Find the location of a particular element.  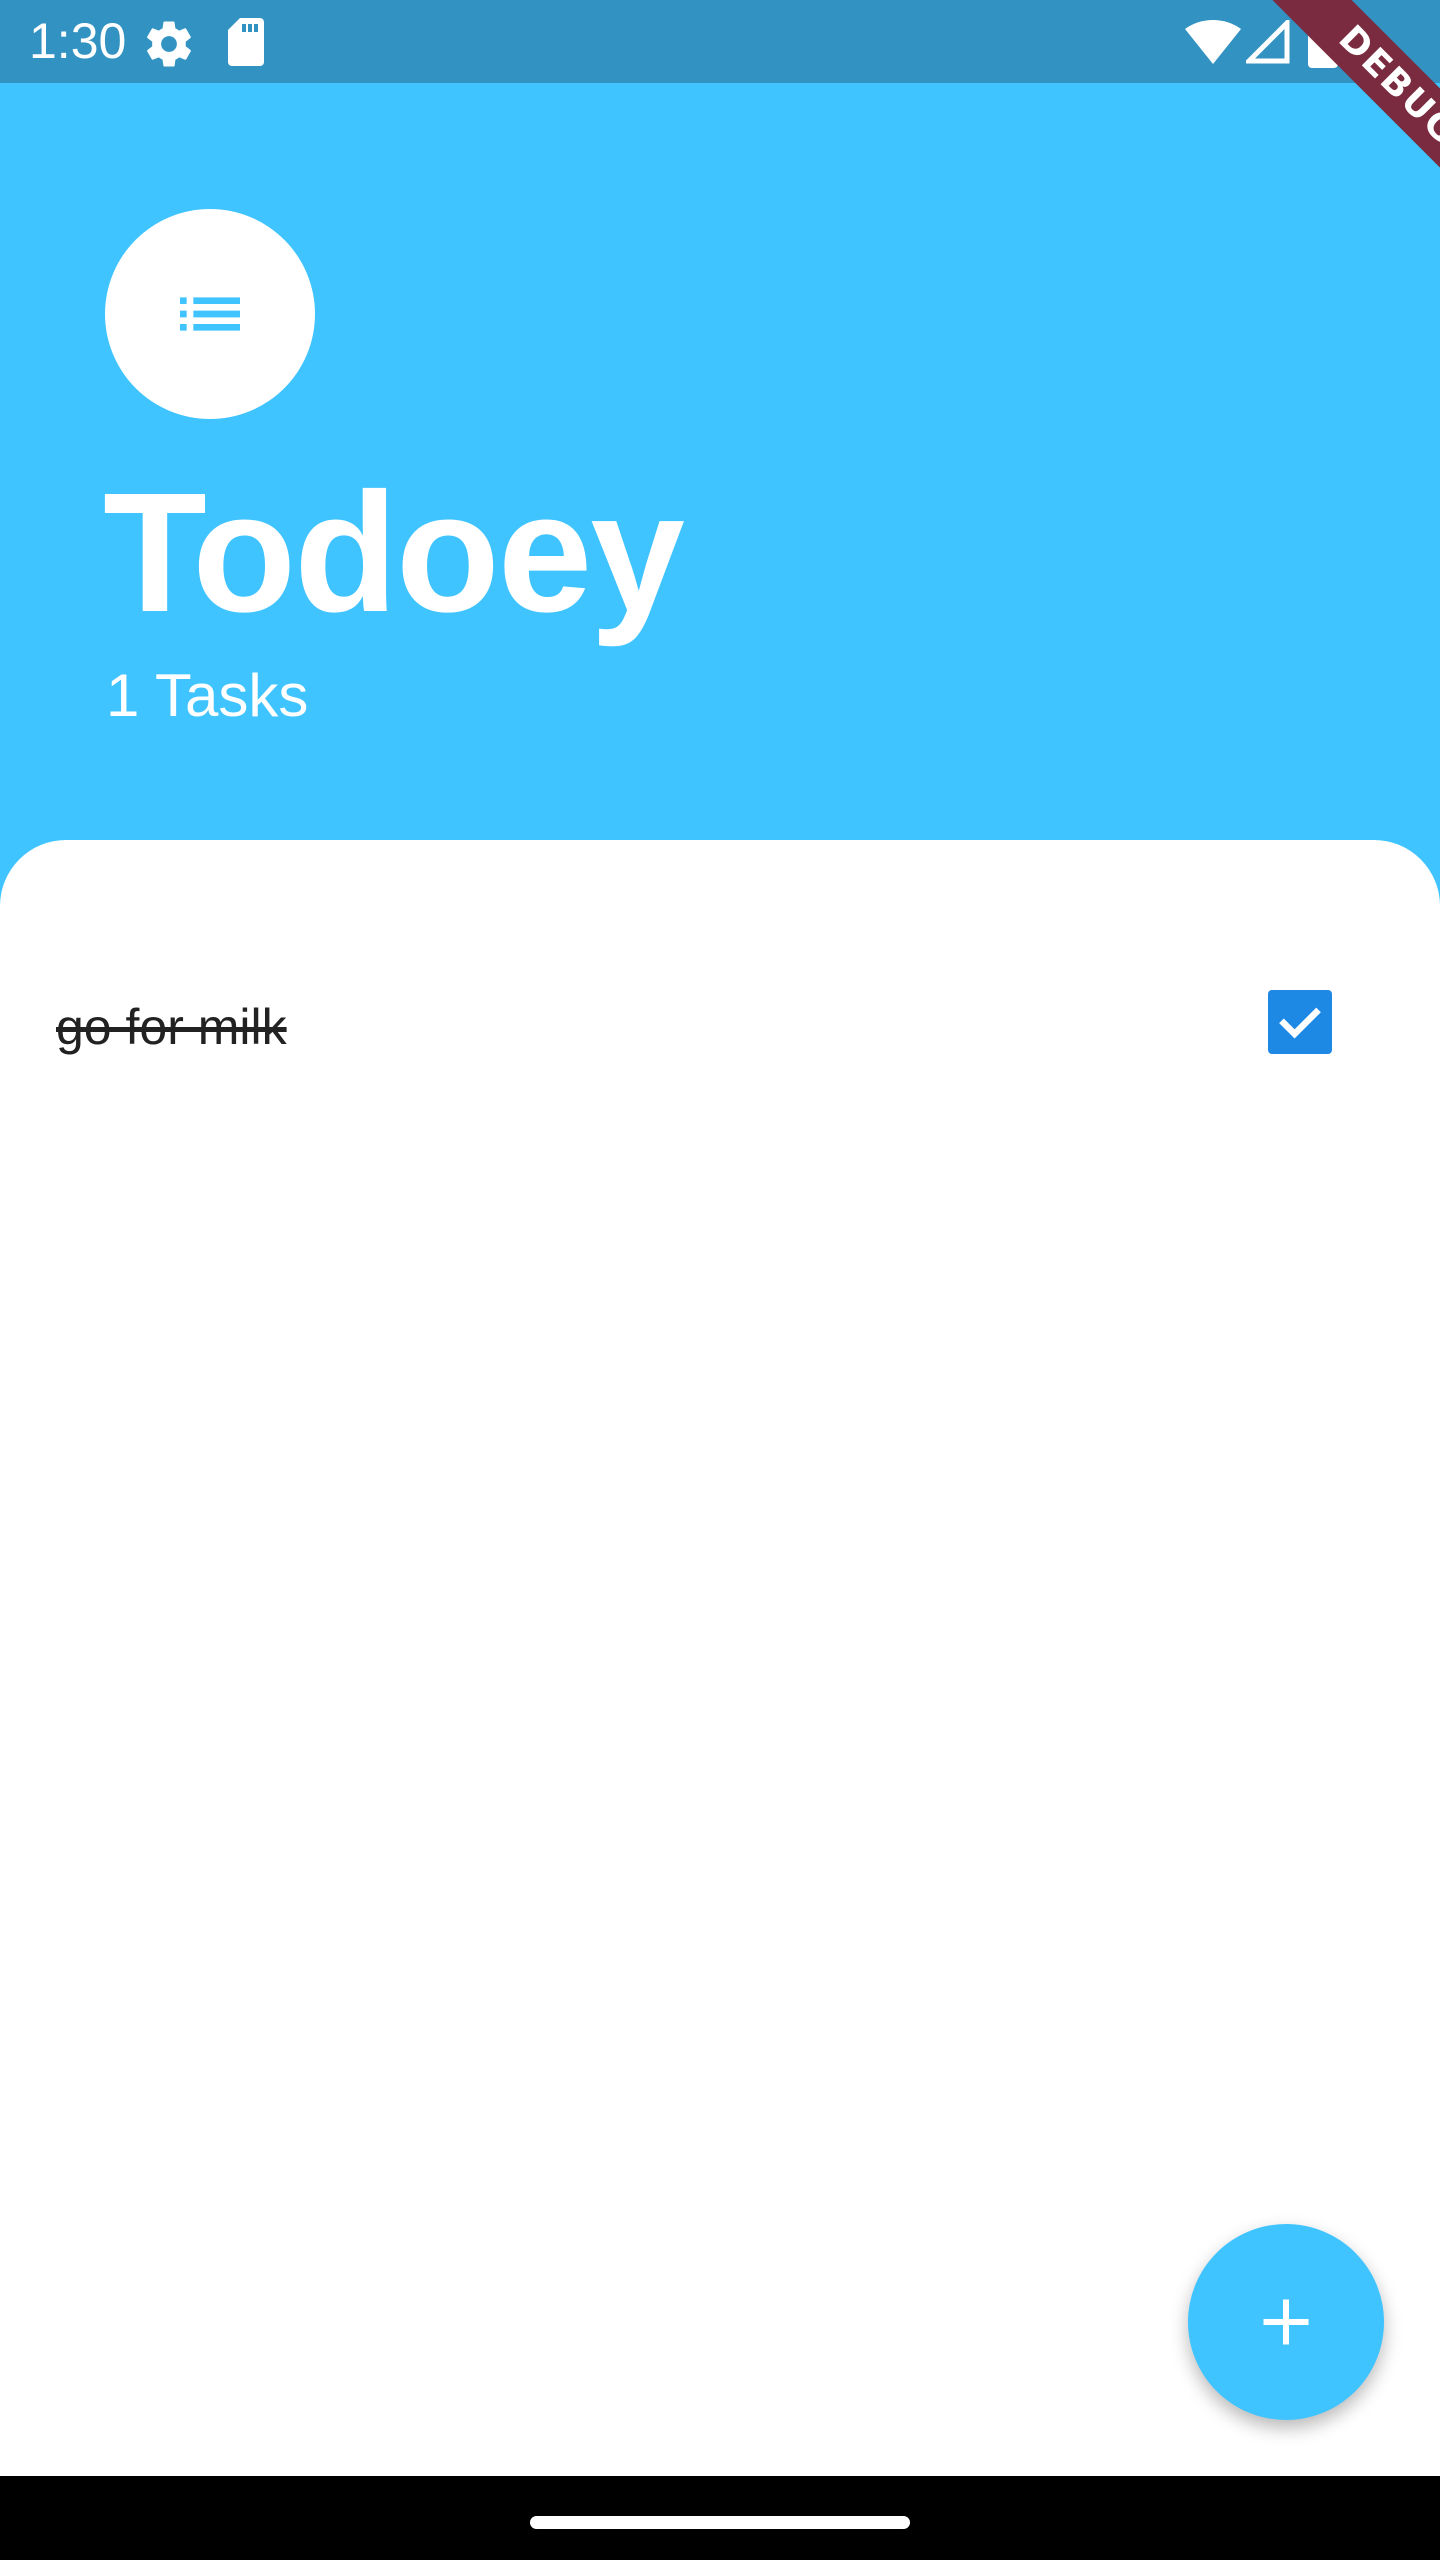

list-icon is located at coordinates (210, 314).